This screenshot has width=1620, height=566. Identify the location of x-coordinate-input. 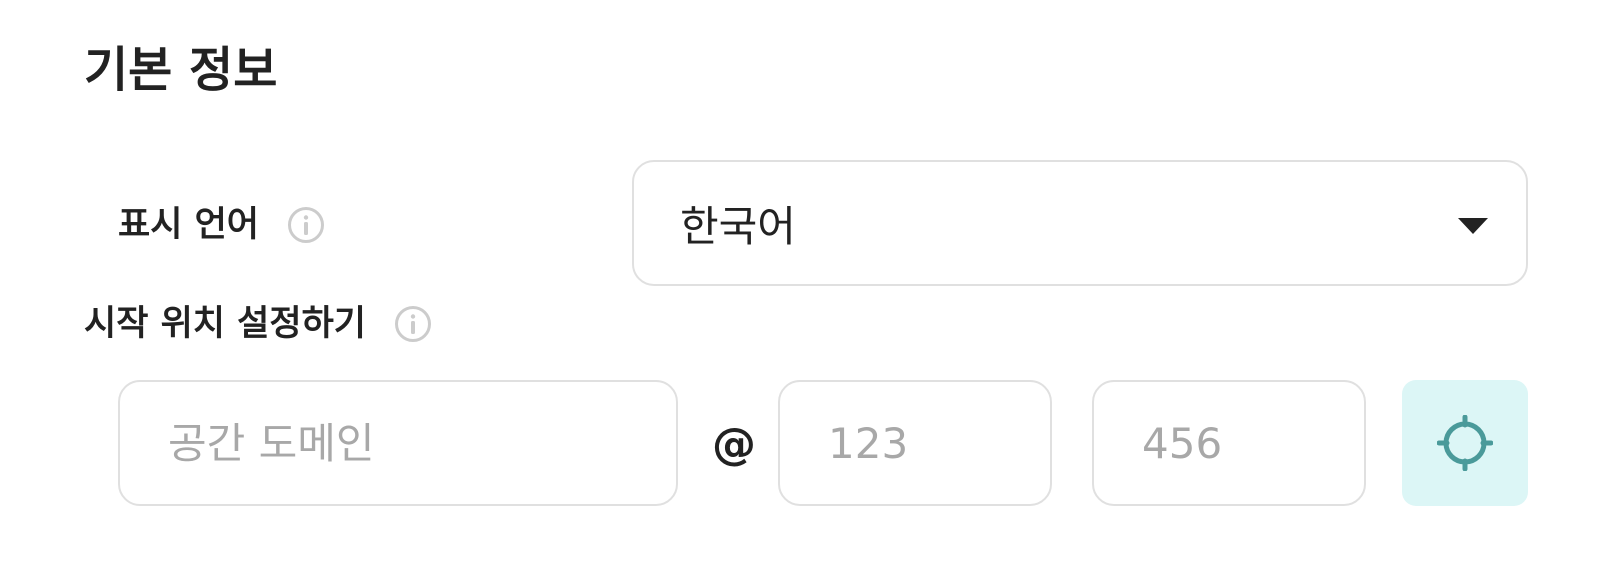
(915, 443).